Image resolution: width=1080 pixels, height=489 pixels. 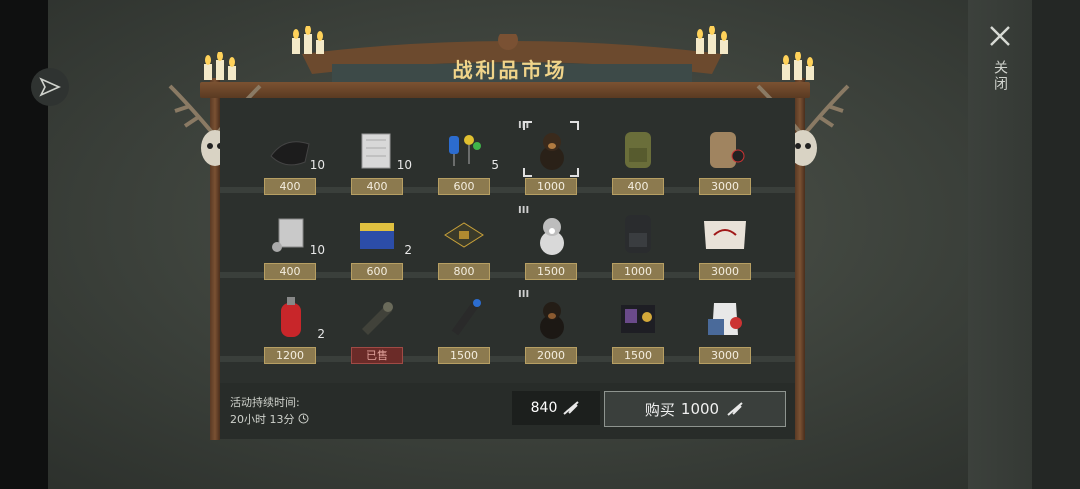 What do you see at coordinates (290, 153) in the screenshot?
I see `leather-icon` at bounding box center [290, 153].